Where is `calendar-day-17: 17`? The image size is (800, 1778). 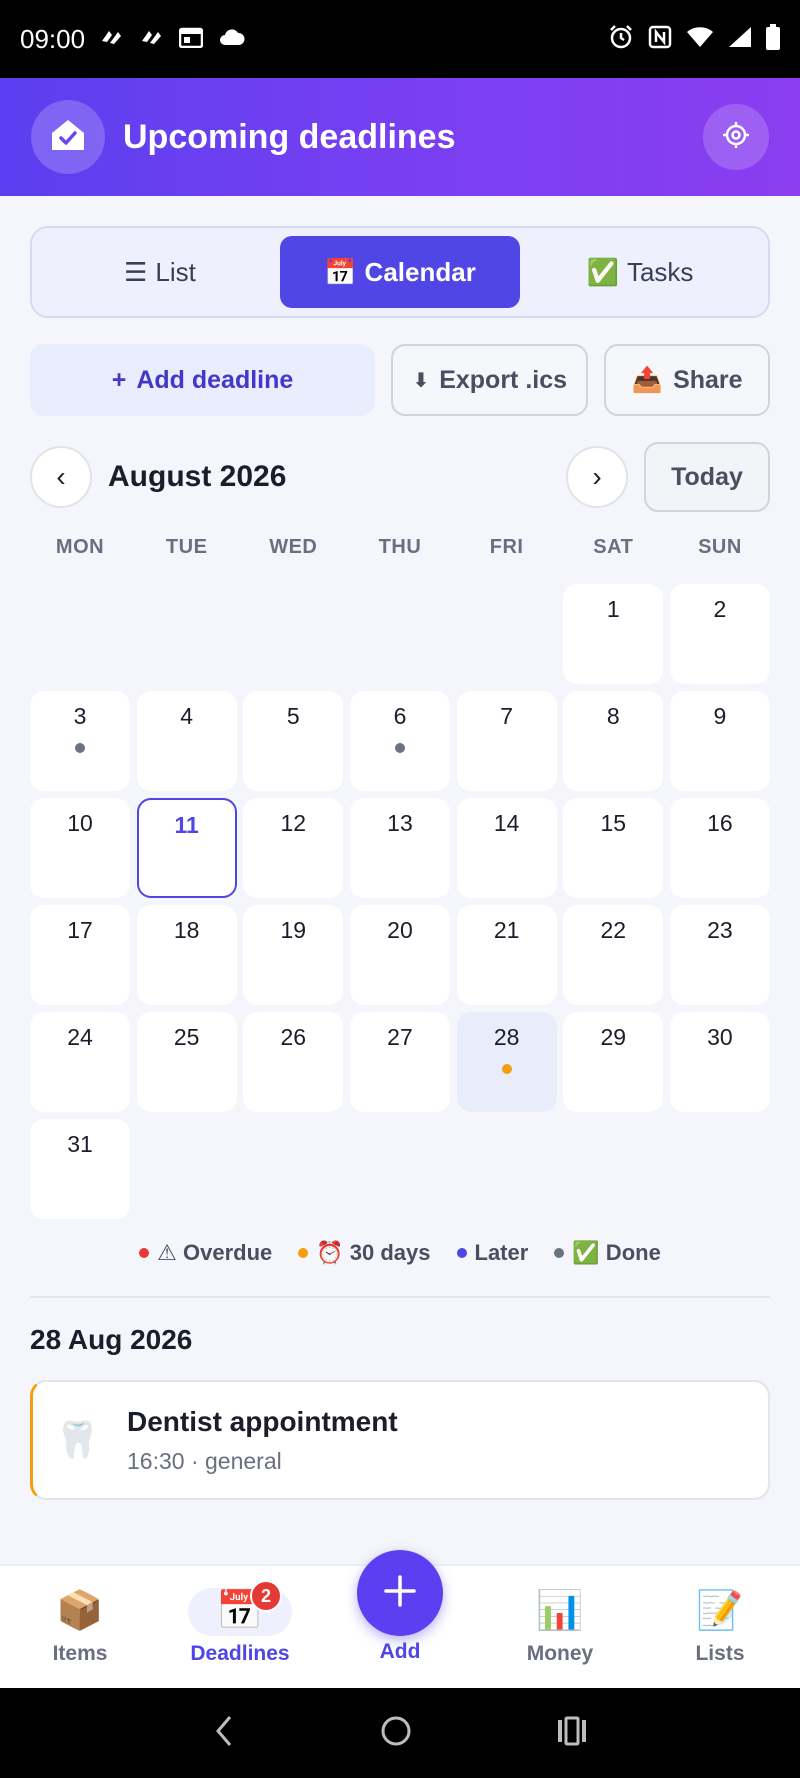
calendar-day-17: 17 is located at coordinates (80, 955).